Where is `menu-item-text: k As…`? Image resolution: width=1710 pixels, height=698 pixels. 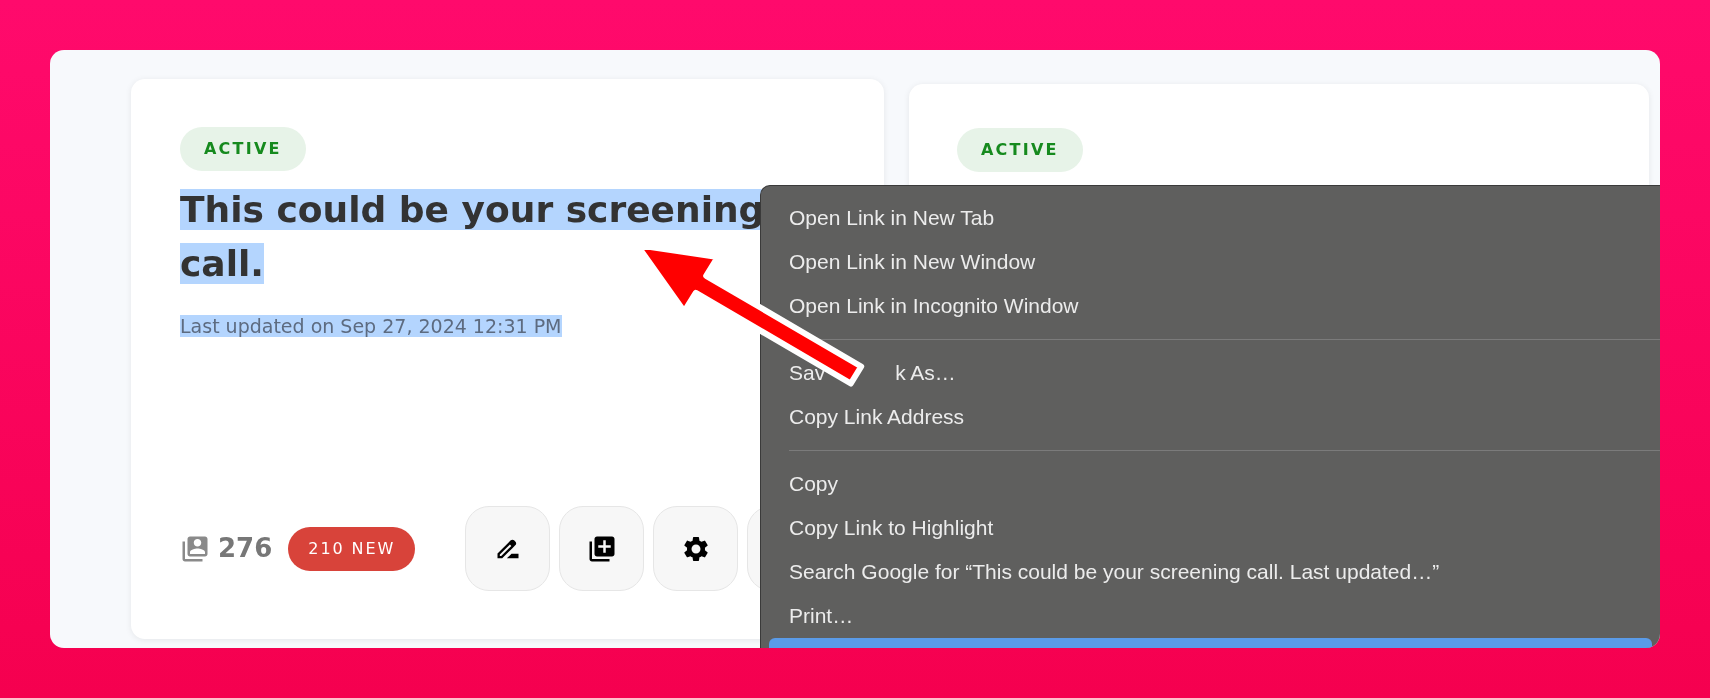 menu-item-text: k As… is located at coordinates (925, 373).